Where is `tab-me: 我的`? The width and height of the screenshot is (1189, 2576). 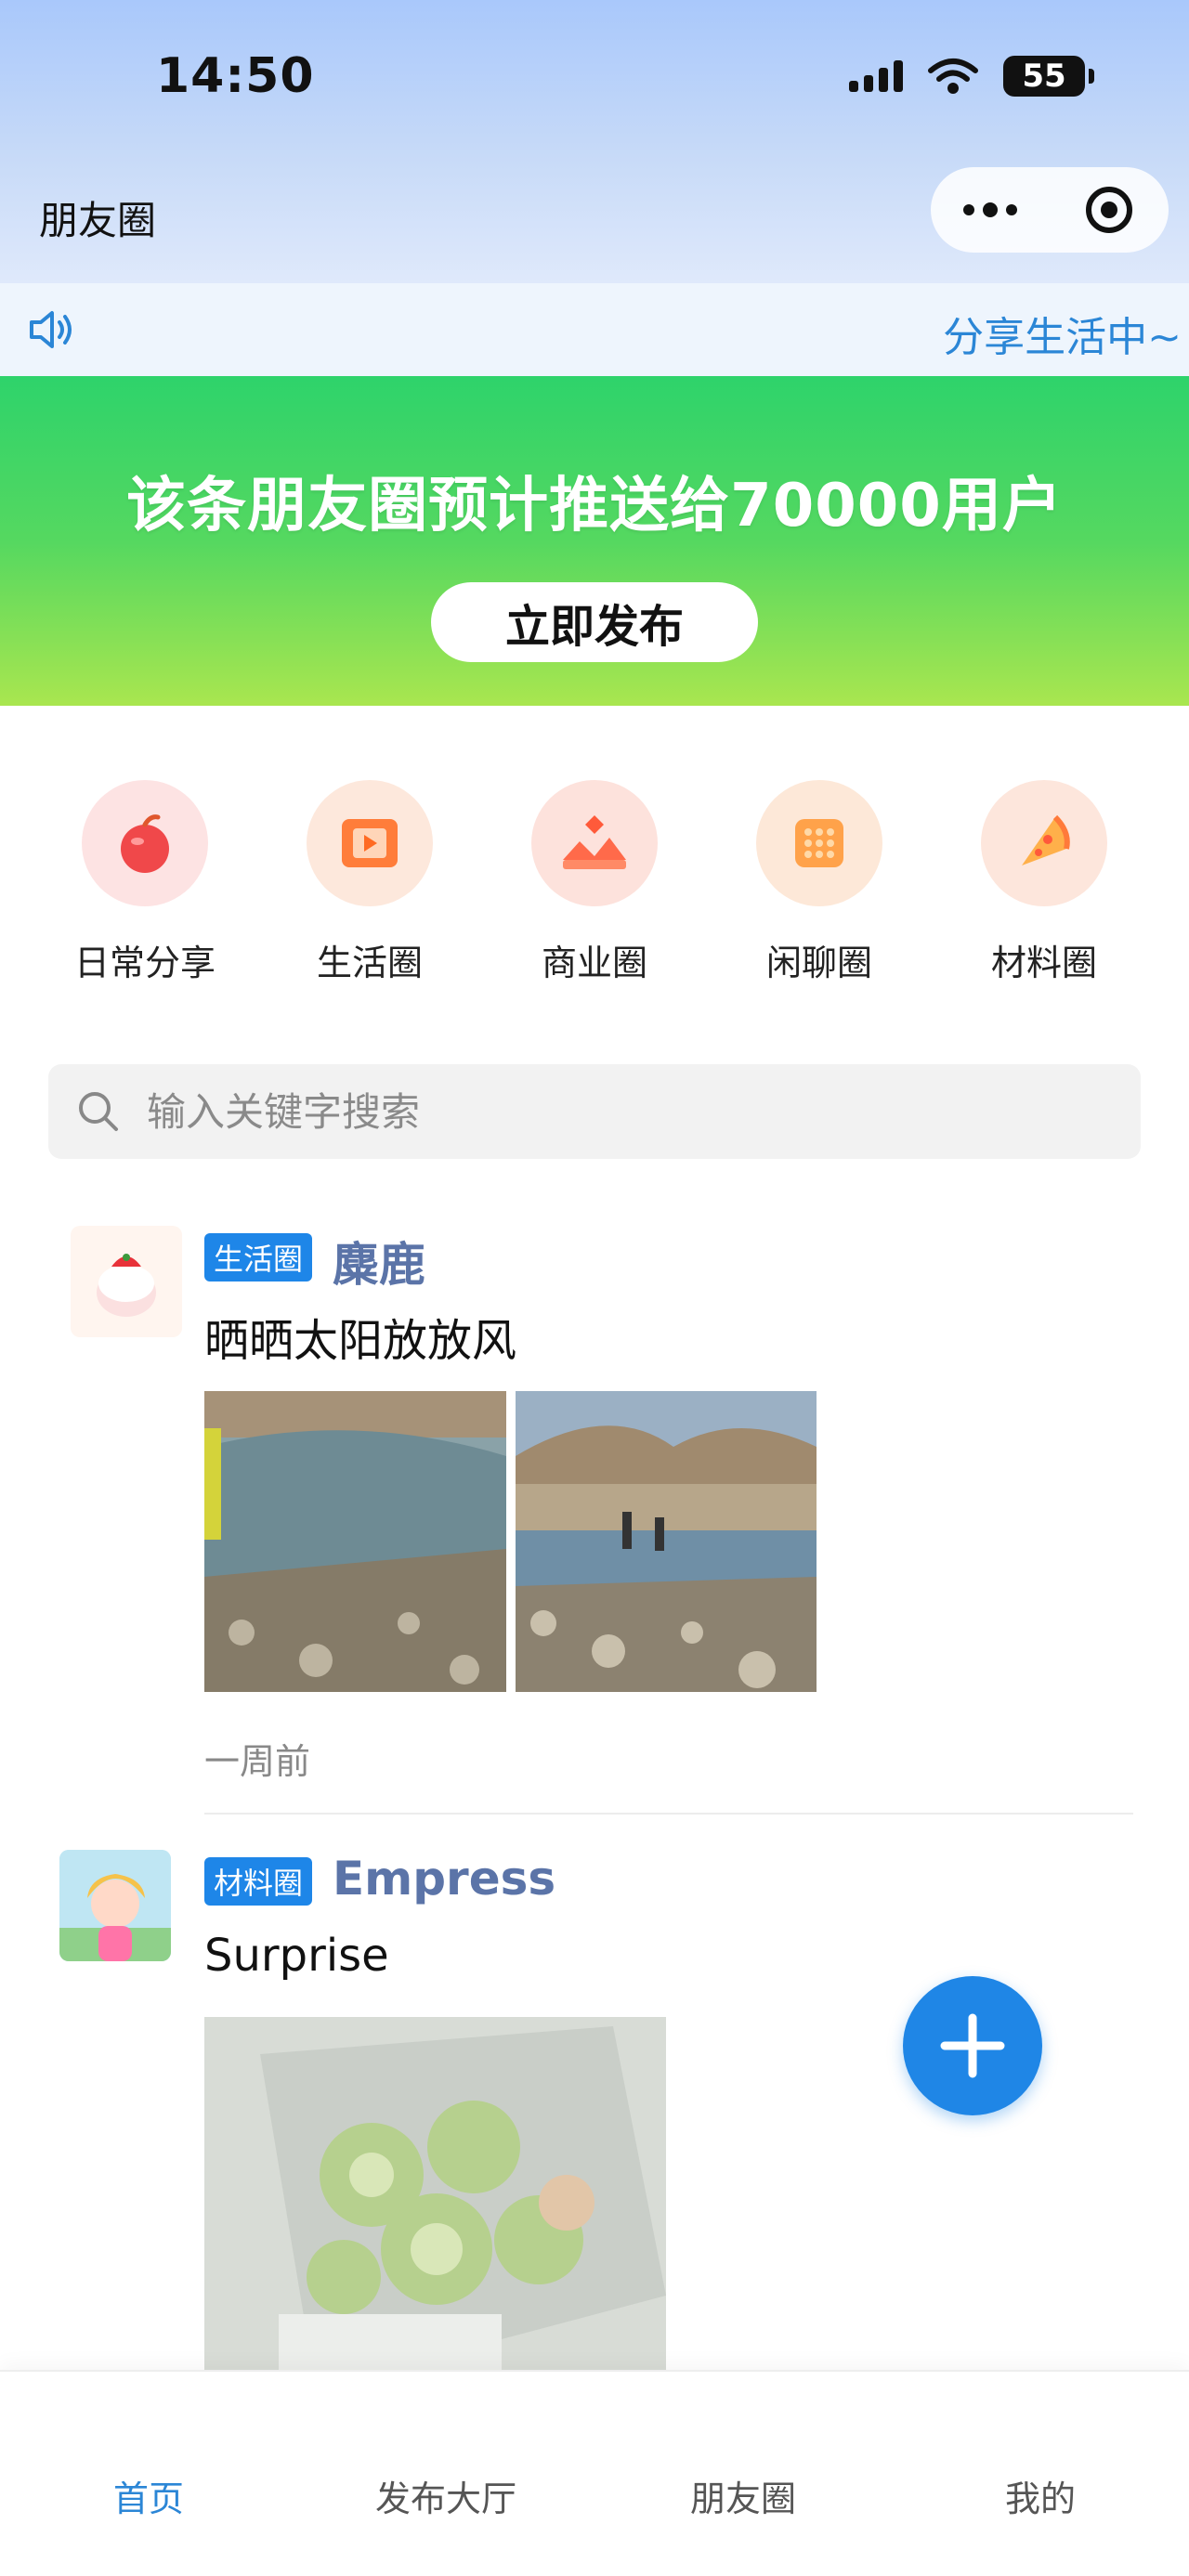
tab-me: 我的 is located at coordinates (1041, 2496).